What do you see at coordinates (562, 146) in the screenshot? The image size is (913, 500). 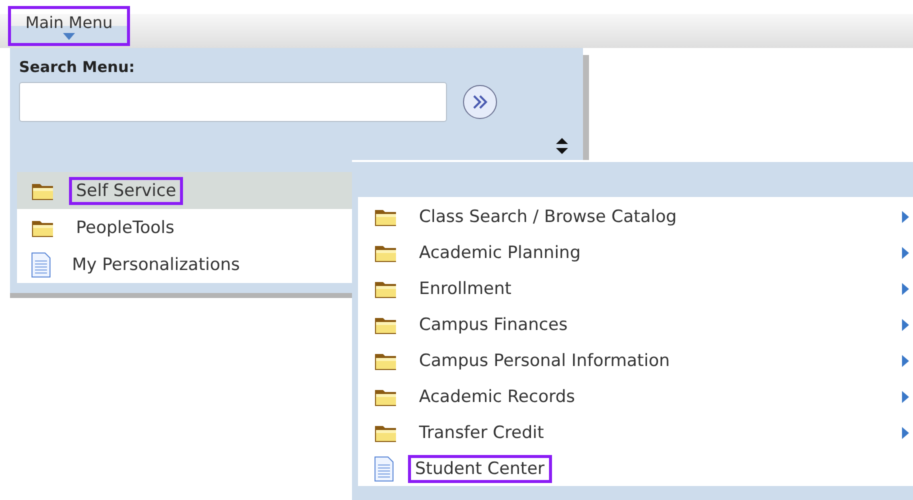 I see `sort-icon` at bounding box center [562, 146].